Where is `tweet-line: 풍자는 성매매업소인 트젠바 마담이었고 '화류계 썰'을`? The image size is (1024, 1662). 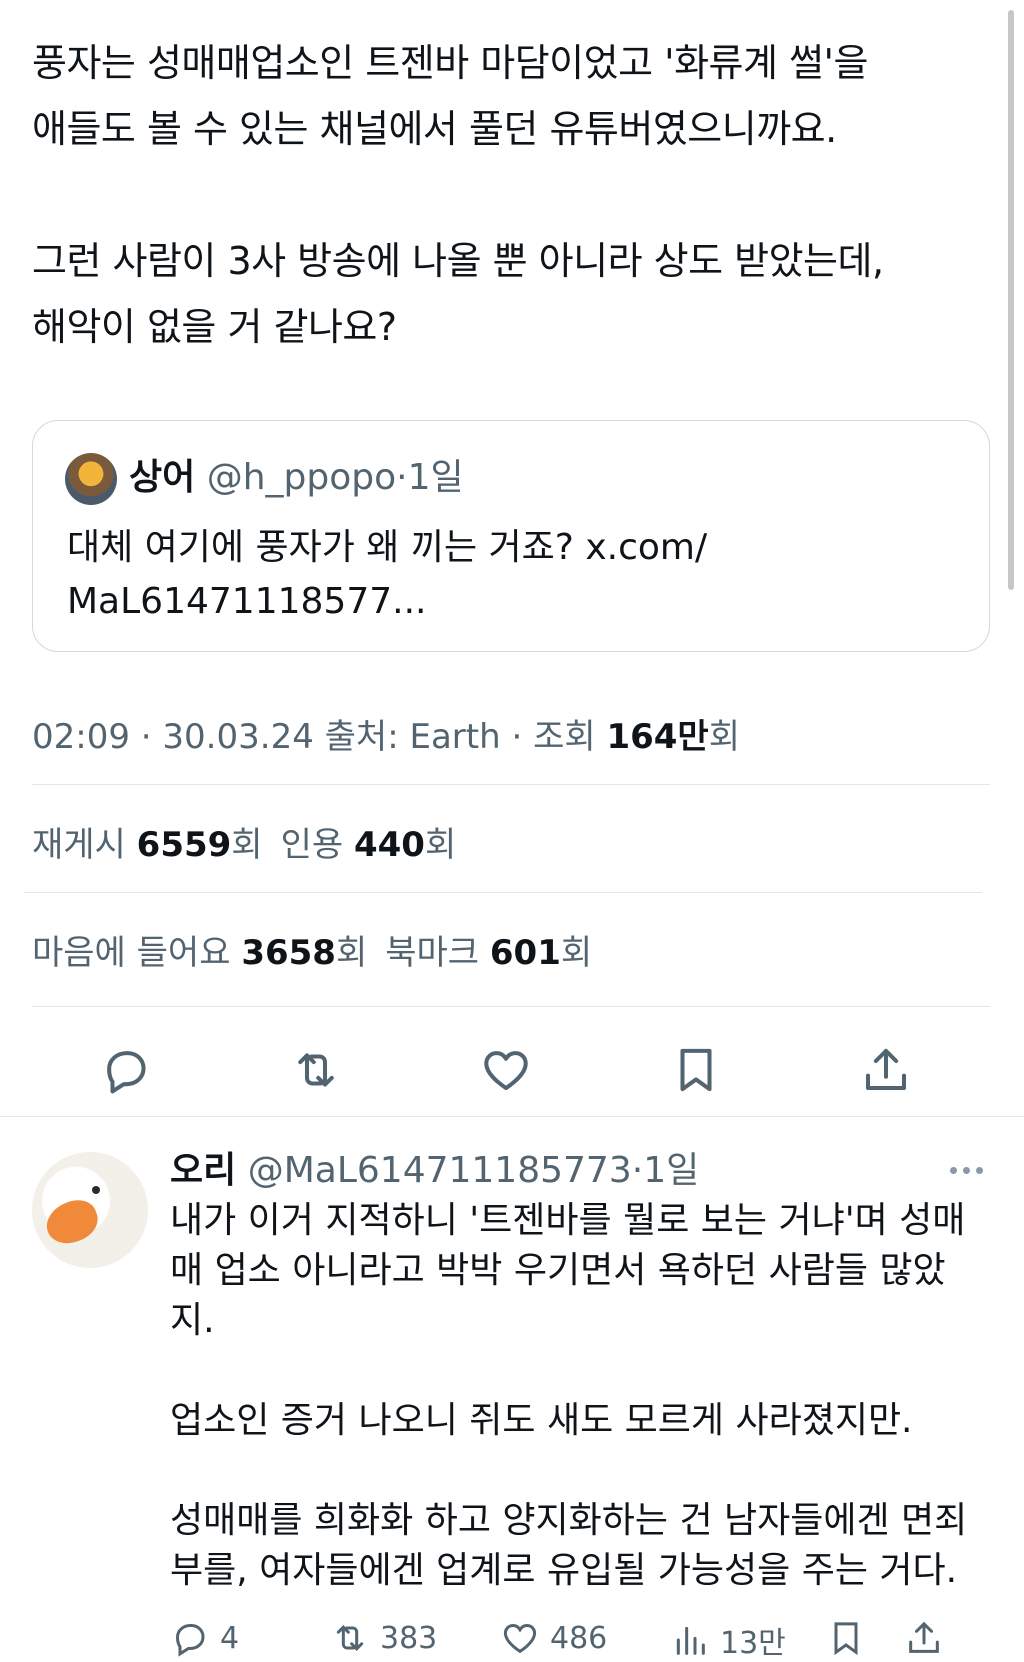 tweet-line: 풍자는 성매매업소인 트젠바 마담이었고 '화류계 썰'을 is located at coordinates (450, 63).